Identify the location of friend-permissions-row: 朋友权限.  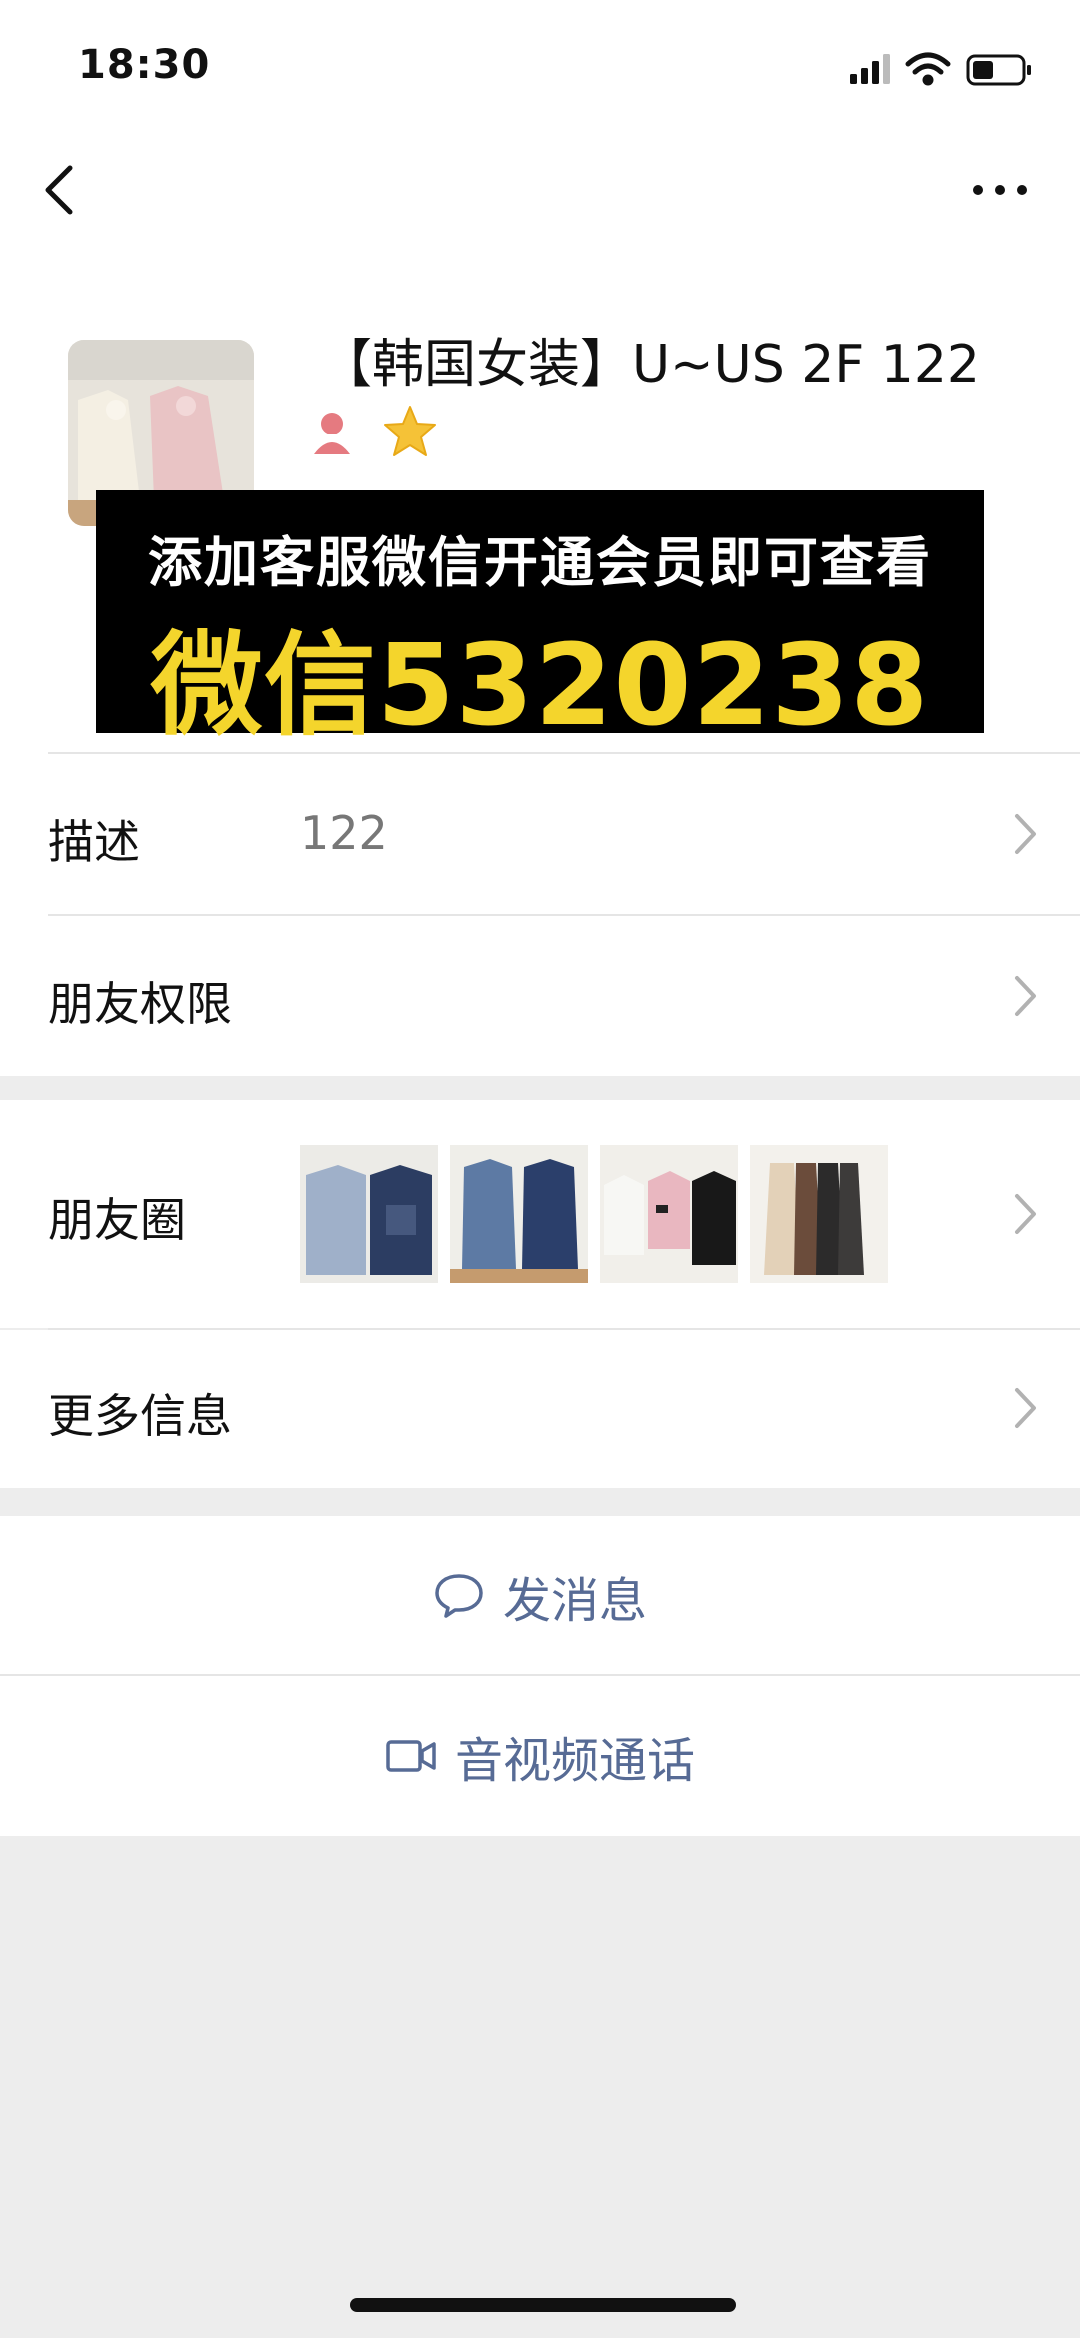
(540, 996).